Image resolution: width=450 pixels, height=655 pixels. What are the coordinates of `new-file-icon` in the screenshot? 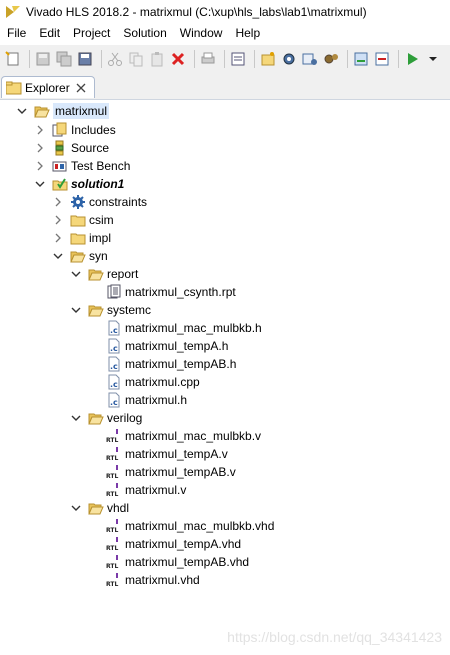 It's located at (13, 59).